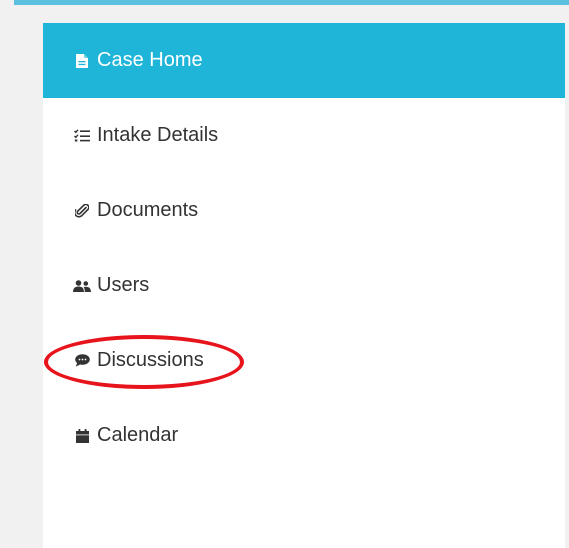 The height and width of the screenshot is (548, 569). What do you see at coordinates (82, 361) in the screenshot?
I see `chat-bubble-icon` at bounding box center [82, 361].